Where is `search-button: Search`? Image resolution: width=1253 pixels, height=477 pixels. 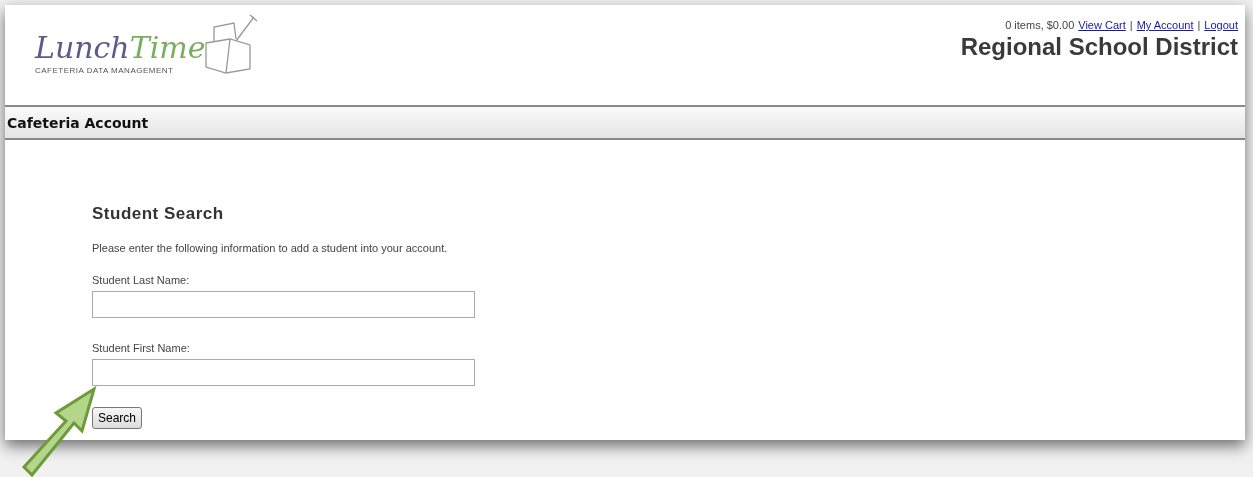
search-button: Search is located at coordinates (117, 418).